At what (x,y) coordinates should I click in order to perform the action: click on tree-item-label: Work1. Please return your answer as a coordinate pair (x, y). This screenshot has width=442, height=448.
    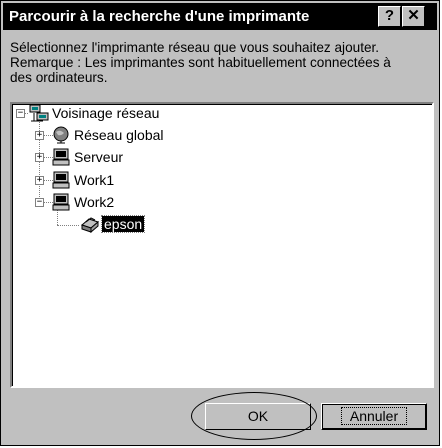
    Looking at the image, I should click on (94, 180).